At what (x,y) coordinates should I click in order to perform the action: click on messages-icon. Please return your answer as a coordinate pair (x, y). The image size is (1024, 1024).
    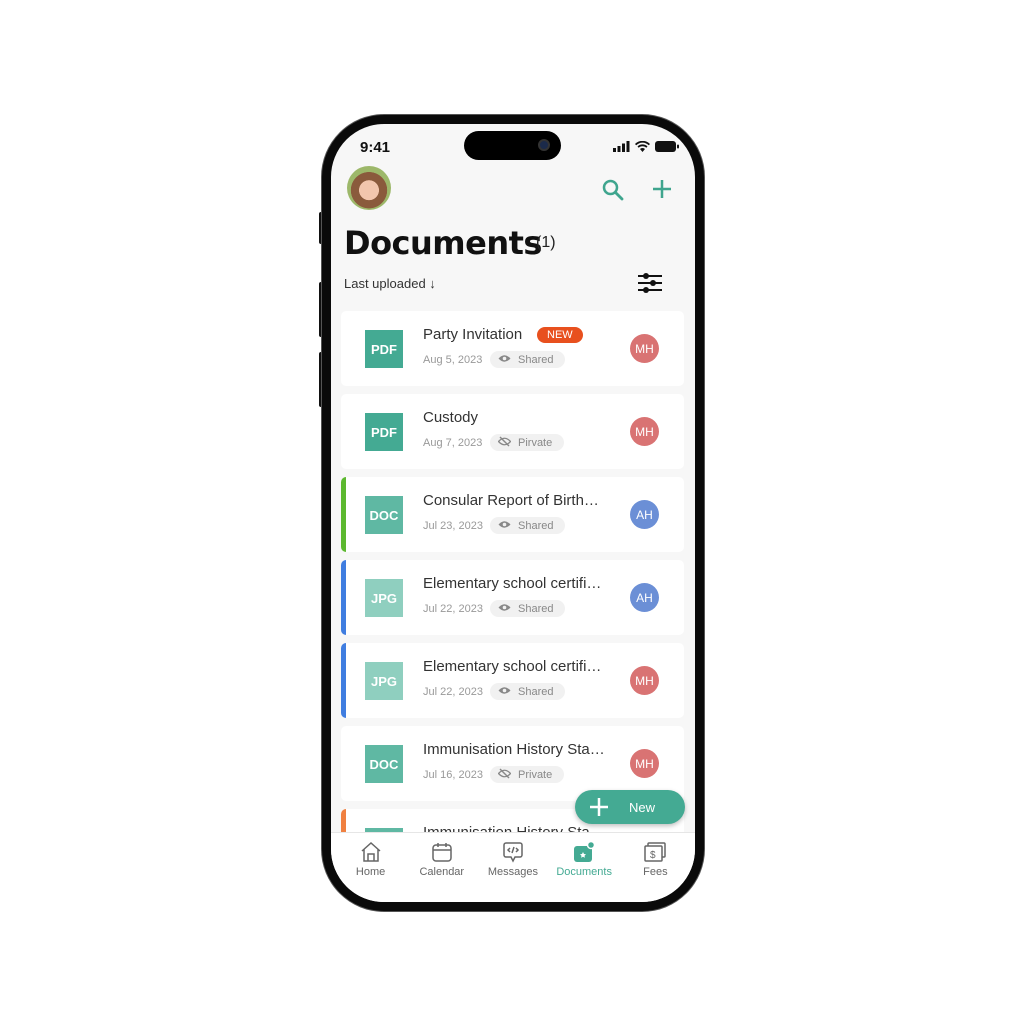
    Looking at the image, I should click on (513, 852).